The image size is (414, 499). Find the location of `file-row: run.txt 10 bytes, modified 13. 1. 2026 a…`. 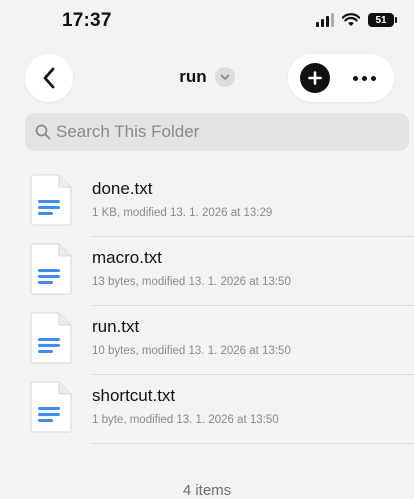

file-row: run.txt 10 bytes, modified 13. 1. 2026 a… is located at coordinates (207, 340).